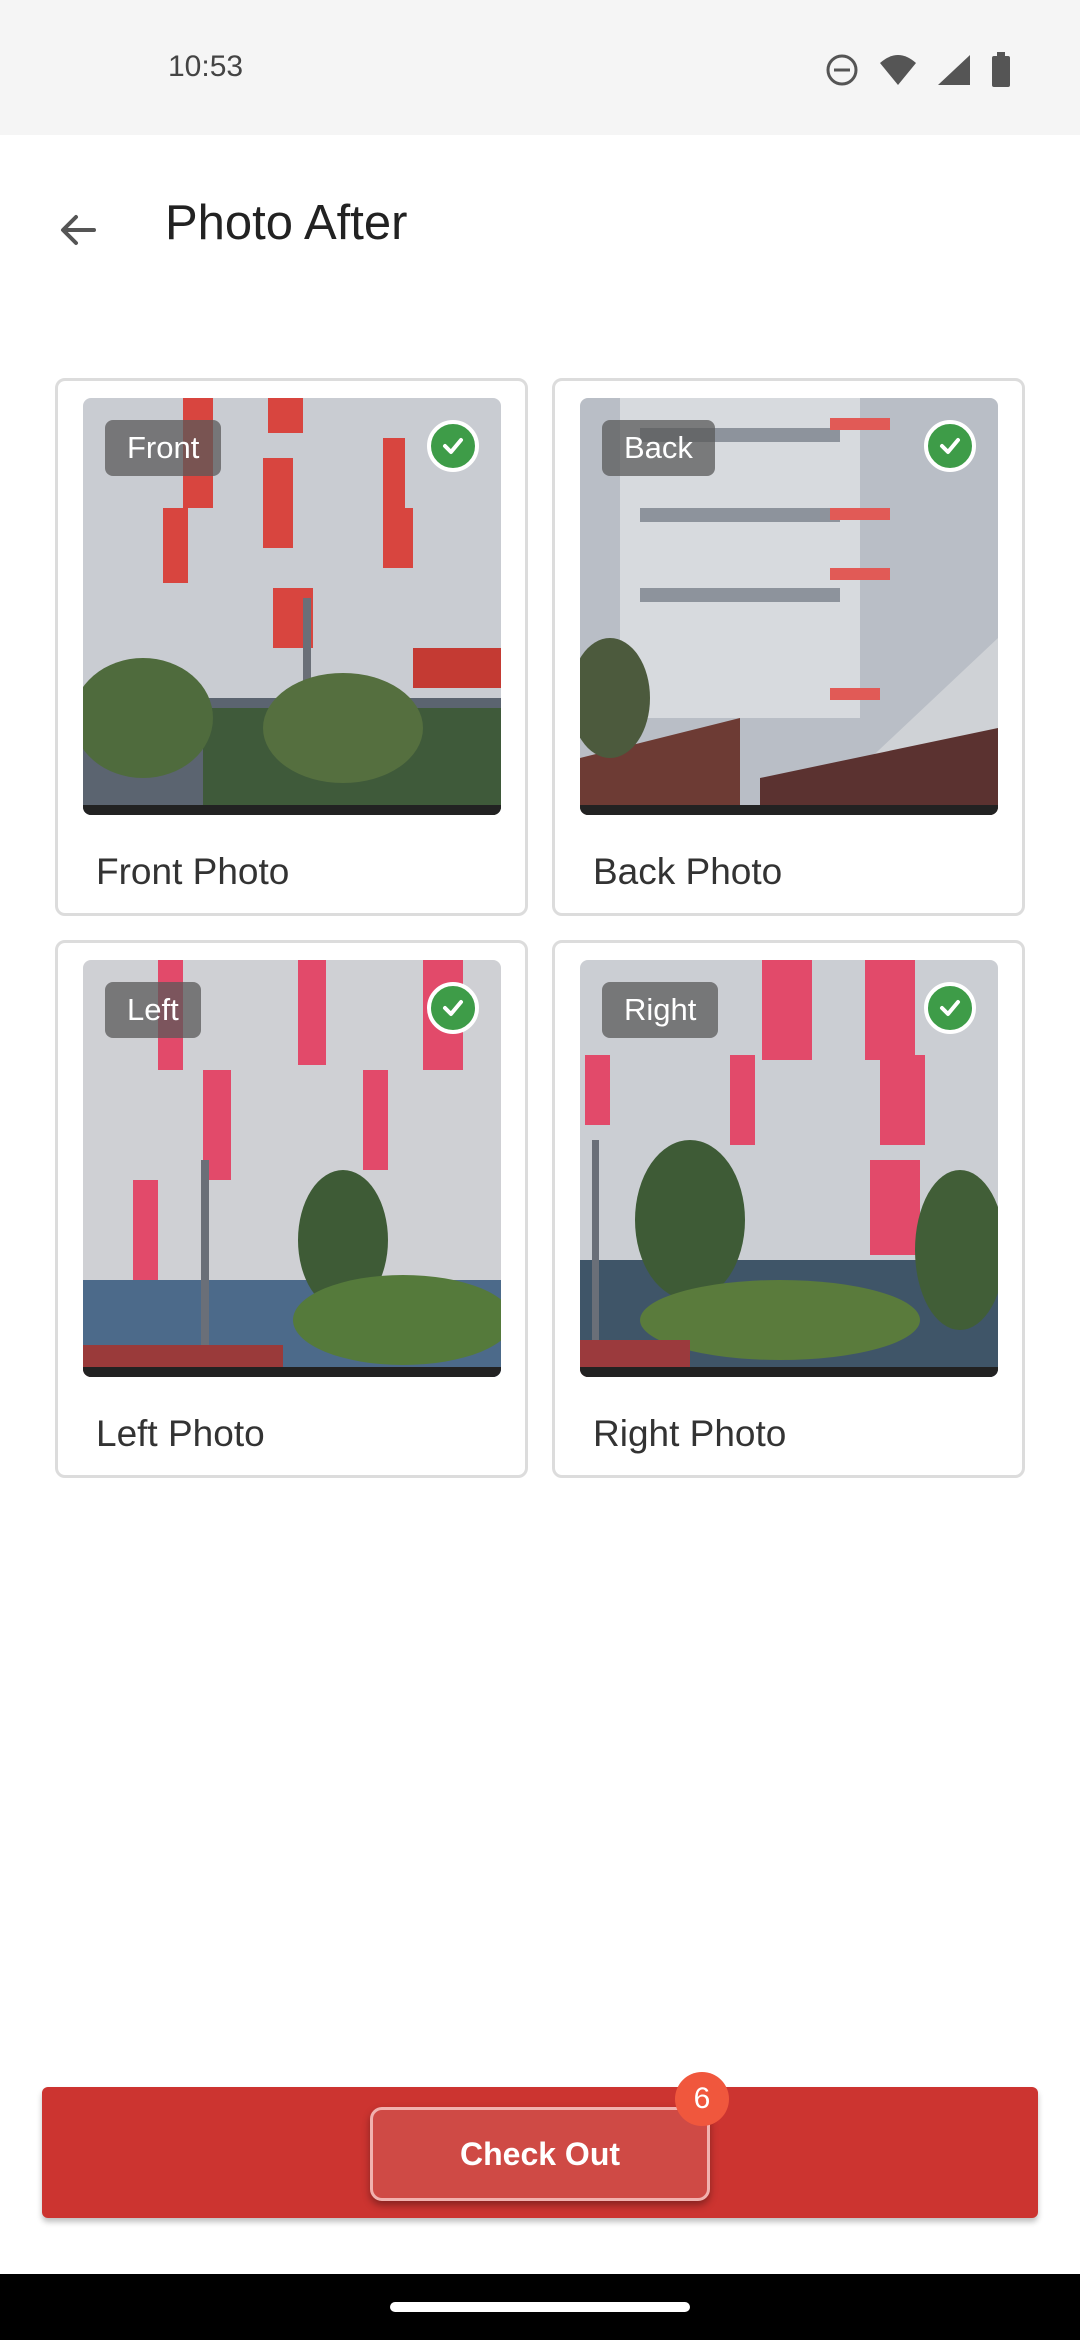 The height and width of the screenshot is (2340, 1080). What do you see at coordinates (789, 606) in the screenshot?
I see `back-photo-image: Back` at bounding box center [789, 606].